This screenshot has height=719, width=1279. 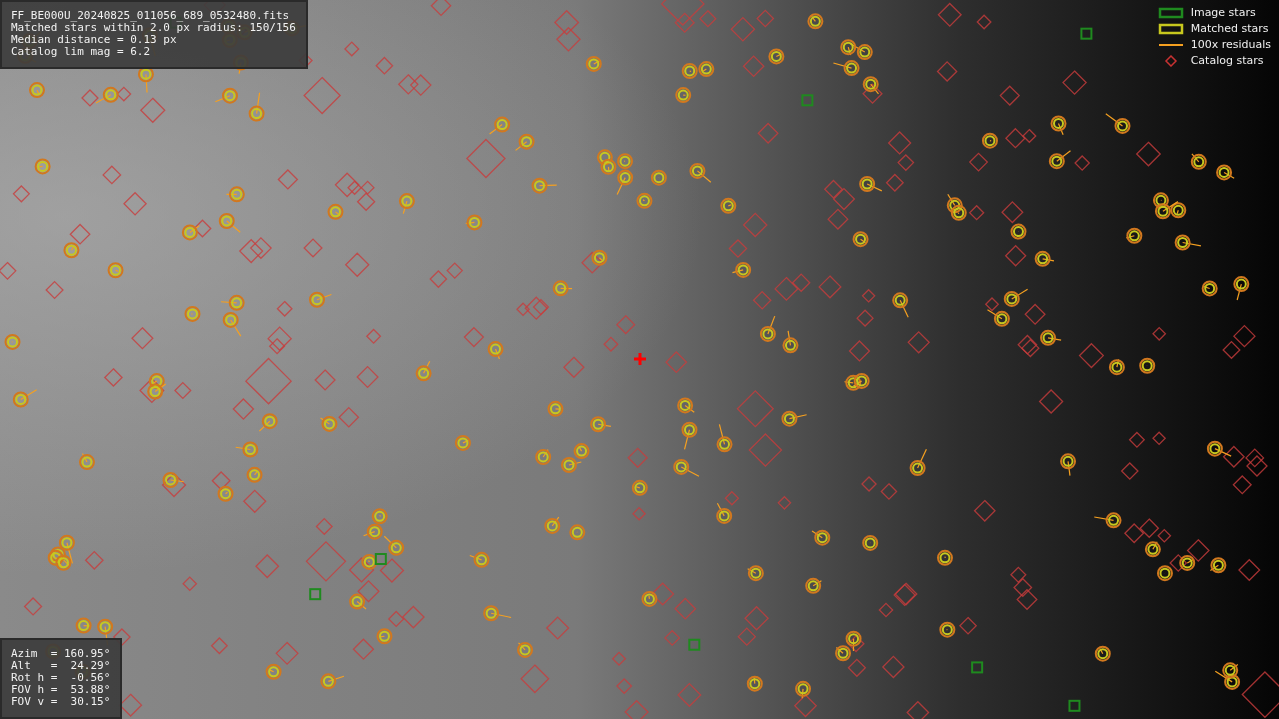 What do you see at coordinates (61, 690) in the screenshot?
I see `info-text: FOV h = 53.88°` at bounding box center [61, 690].